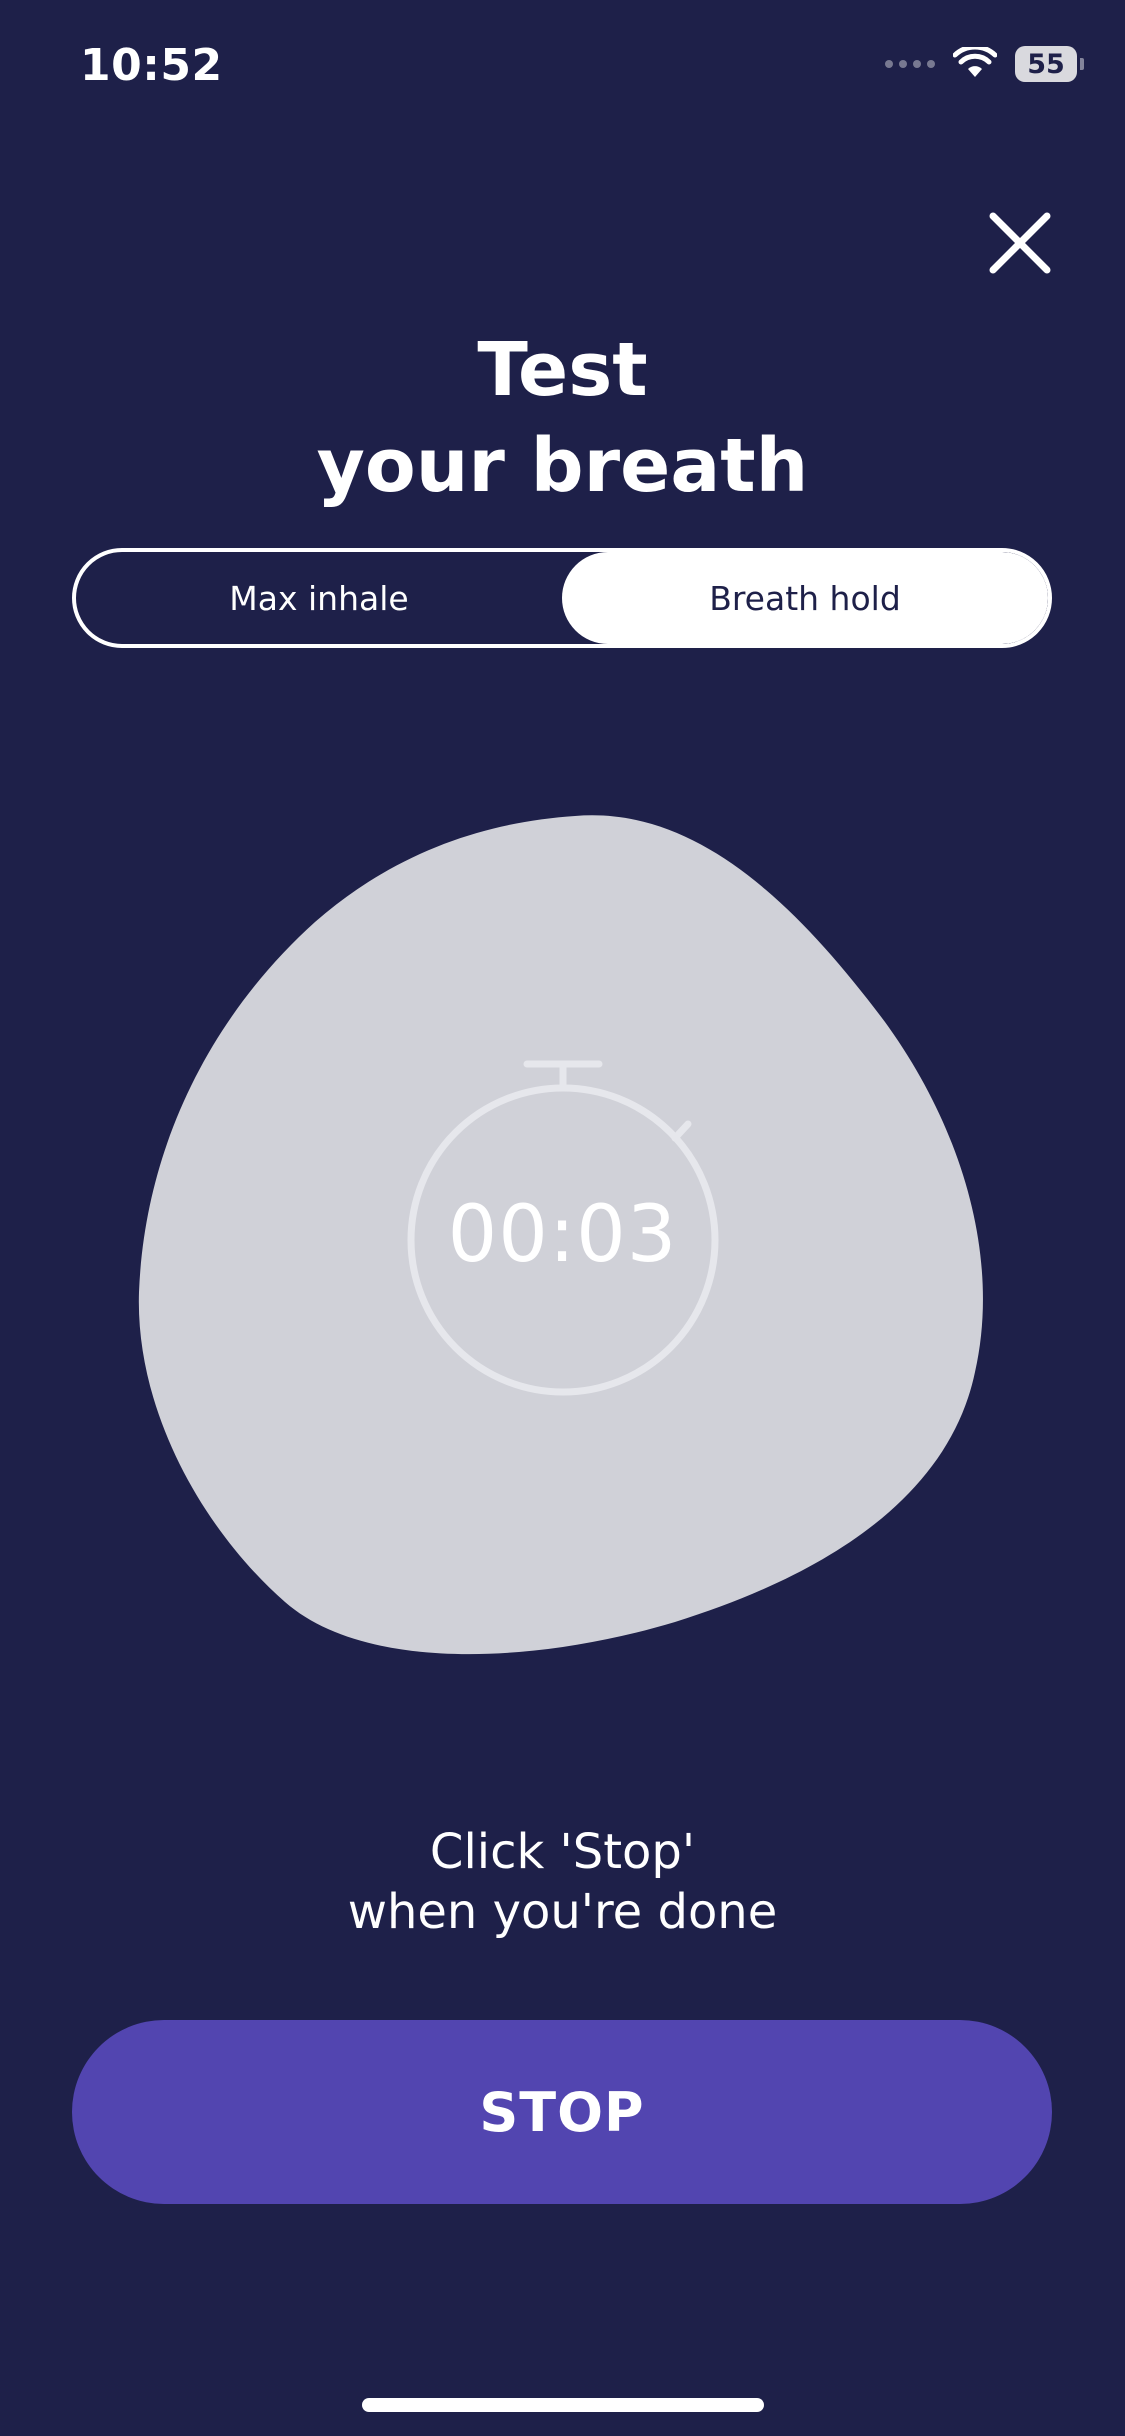 The height and width of the screenshot is (2436, 1125). I want to click on test-mode-tabs: Max inhale Breath hold, so click(562, 598).